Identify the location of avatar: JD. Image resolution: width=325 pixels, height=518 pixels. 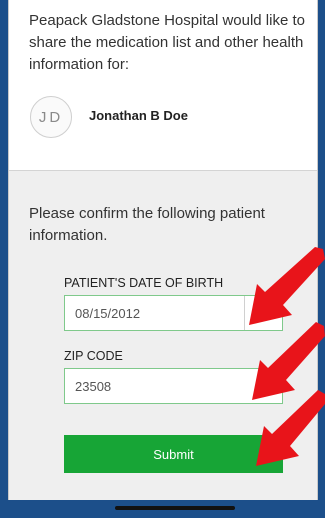
(51, 117).